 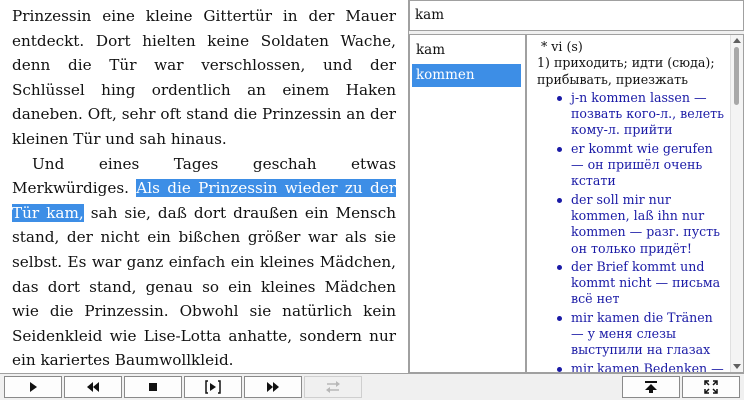 I want to click on article-scrollbar, so click(x=736, y=203).